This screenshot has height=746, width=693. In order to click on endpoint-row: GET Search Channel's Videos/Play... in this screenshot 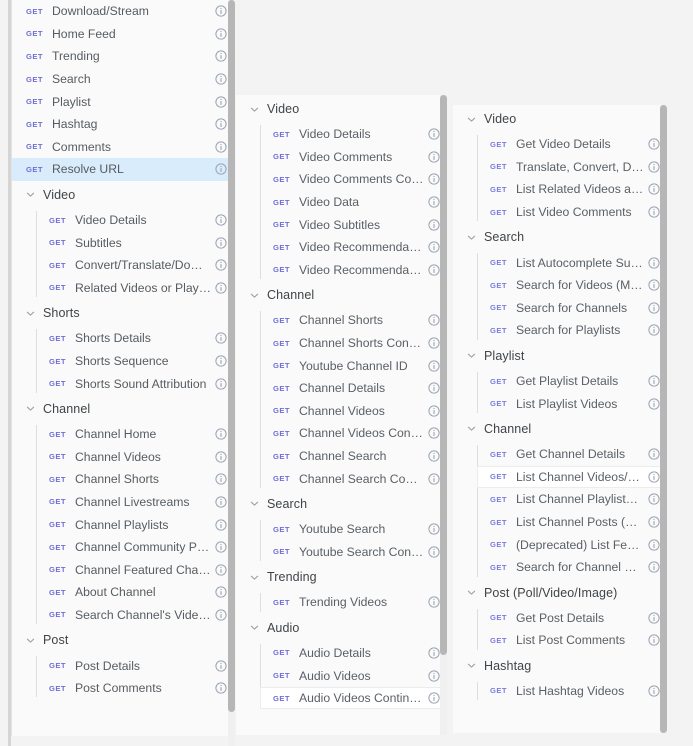, I will do `click(134, 615)`.